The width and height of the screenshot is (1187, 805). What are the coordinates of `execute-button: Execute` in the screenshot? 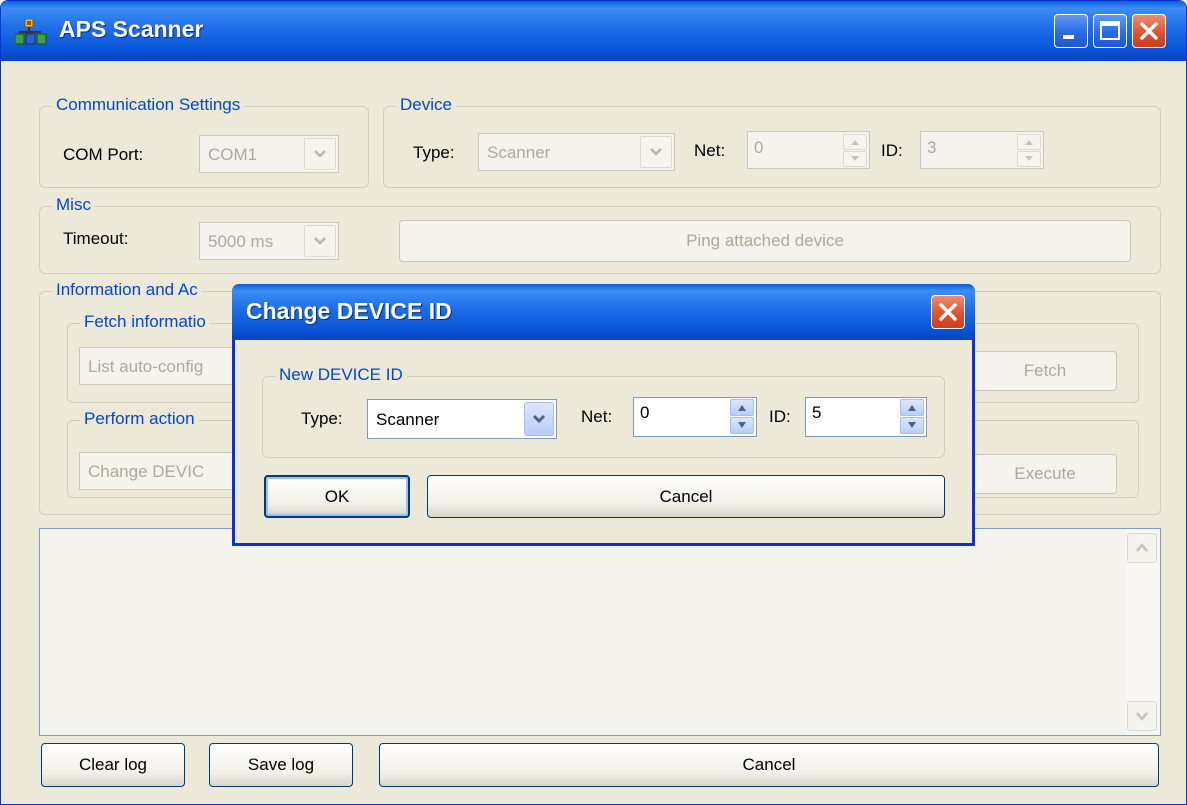 It's located at (1045, 474).